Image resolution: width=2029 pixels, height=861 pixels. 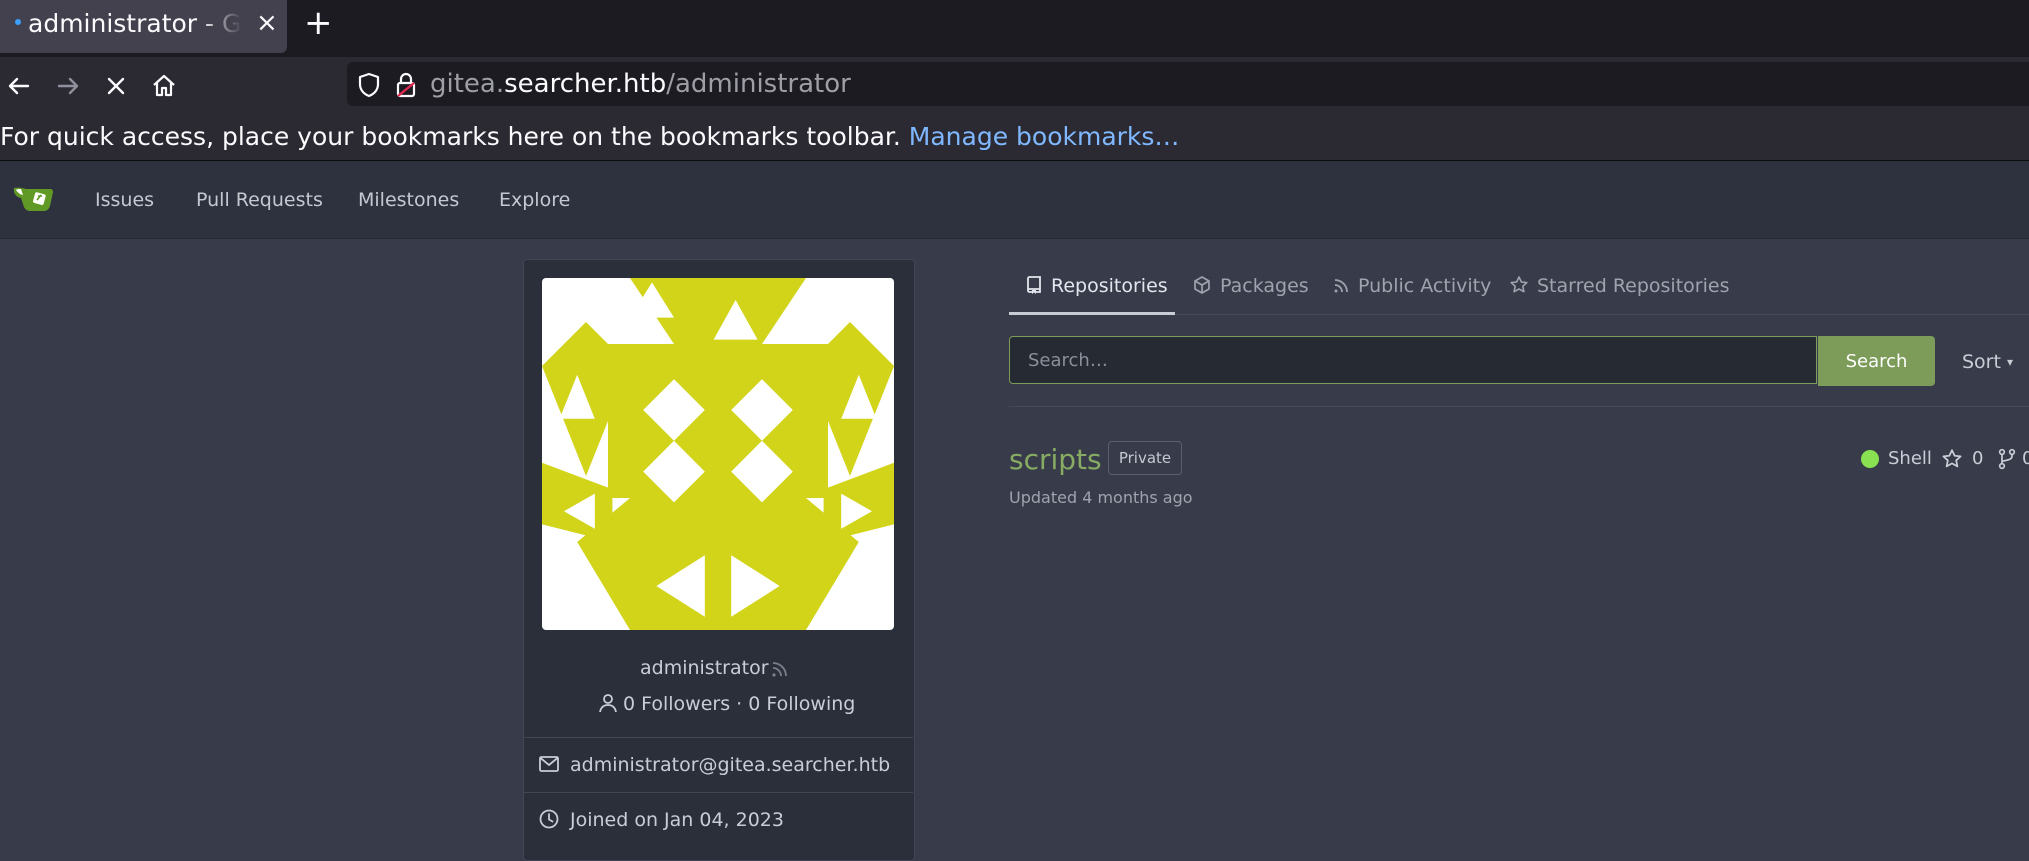 I want to click on repo-name-link: scripts, so click(x=1055, y=460).